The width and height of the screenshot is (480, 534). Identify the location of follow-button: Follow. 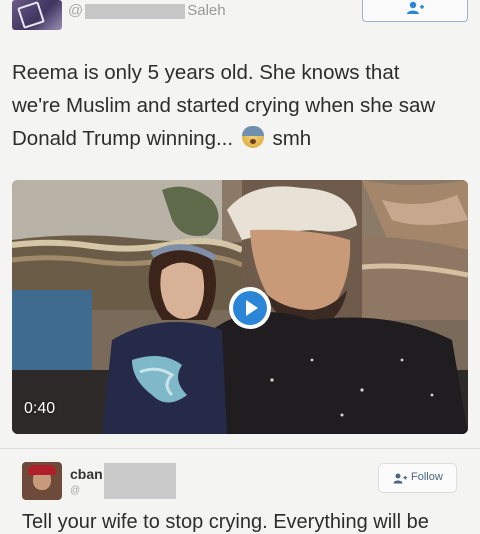
(417, 478).